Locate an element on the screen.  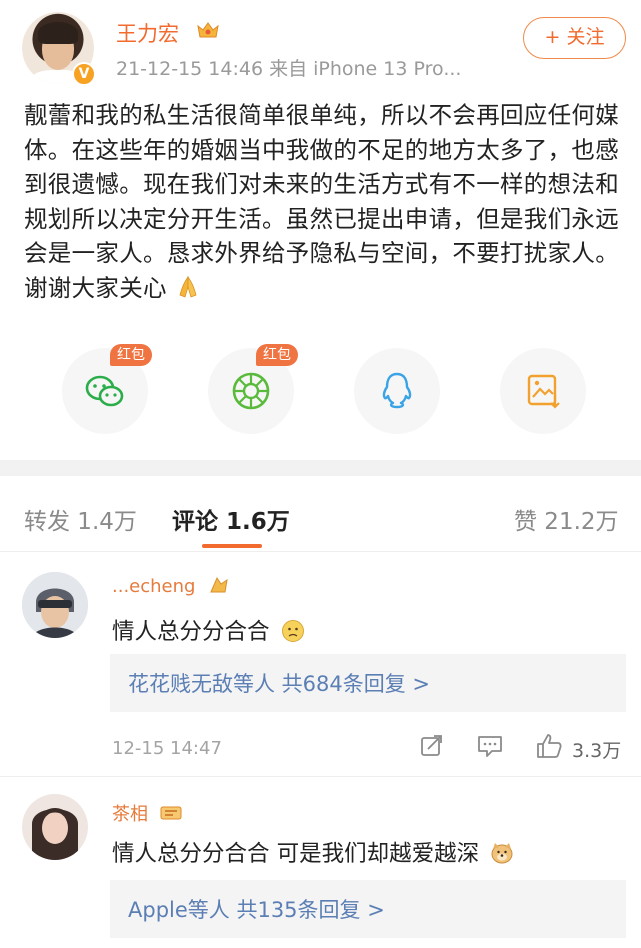
comment-text: 情人总分分合合 is located at coordinates (208, 630).